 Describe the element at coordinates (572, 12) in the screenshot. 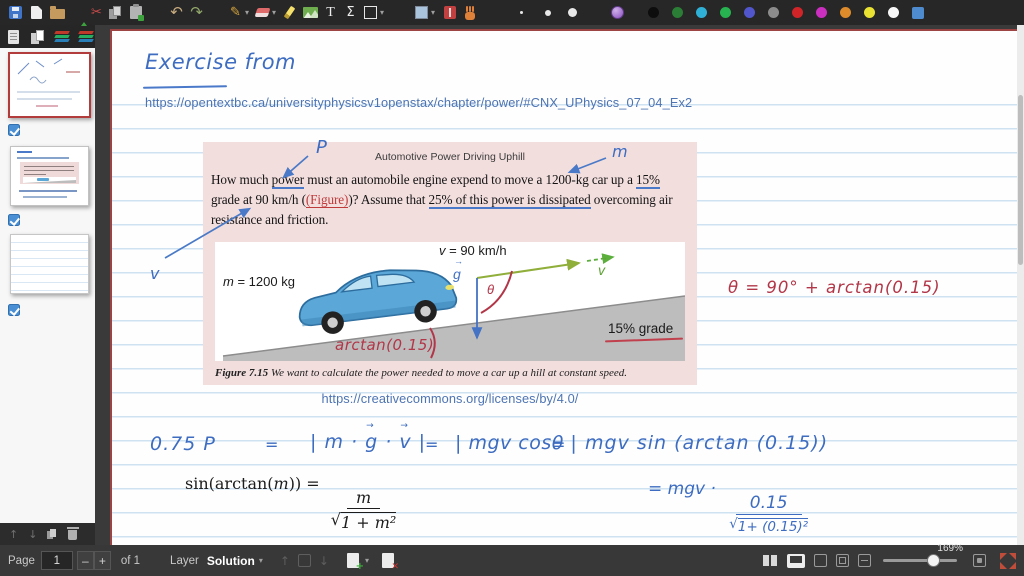

I see `pen-size-thick-button` at that location.